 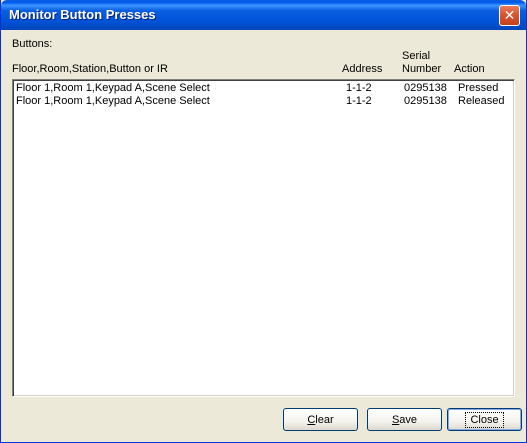 I want to click on close-window-button: ✕, so click(x=509, y=15).